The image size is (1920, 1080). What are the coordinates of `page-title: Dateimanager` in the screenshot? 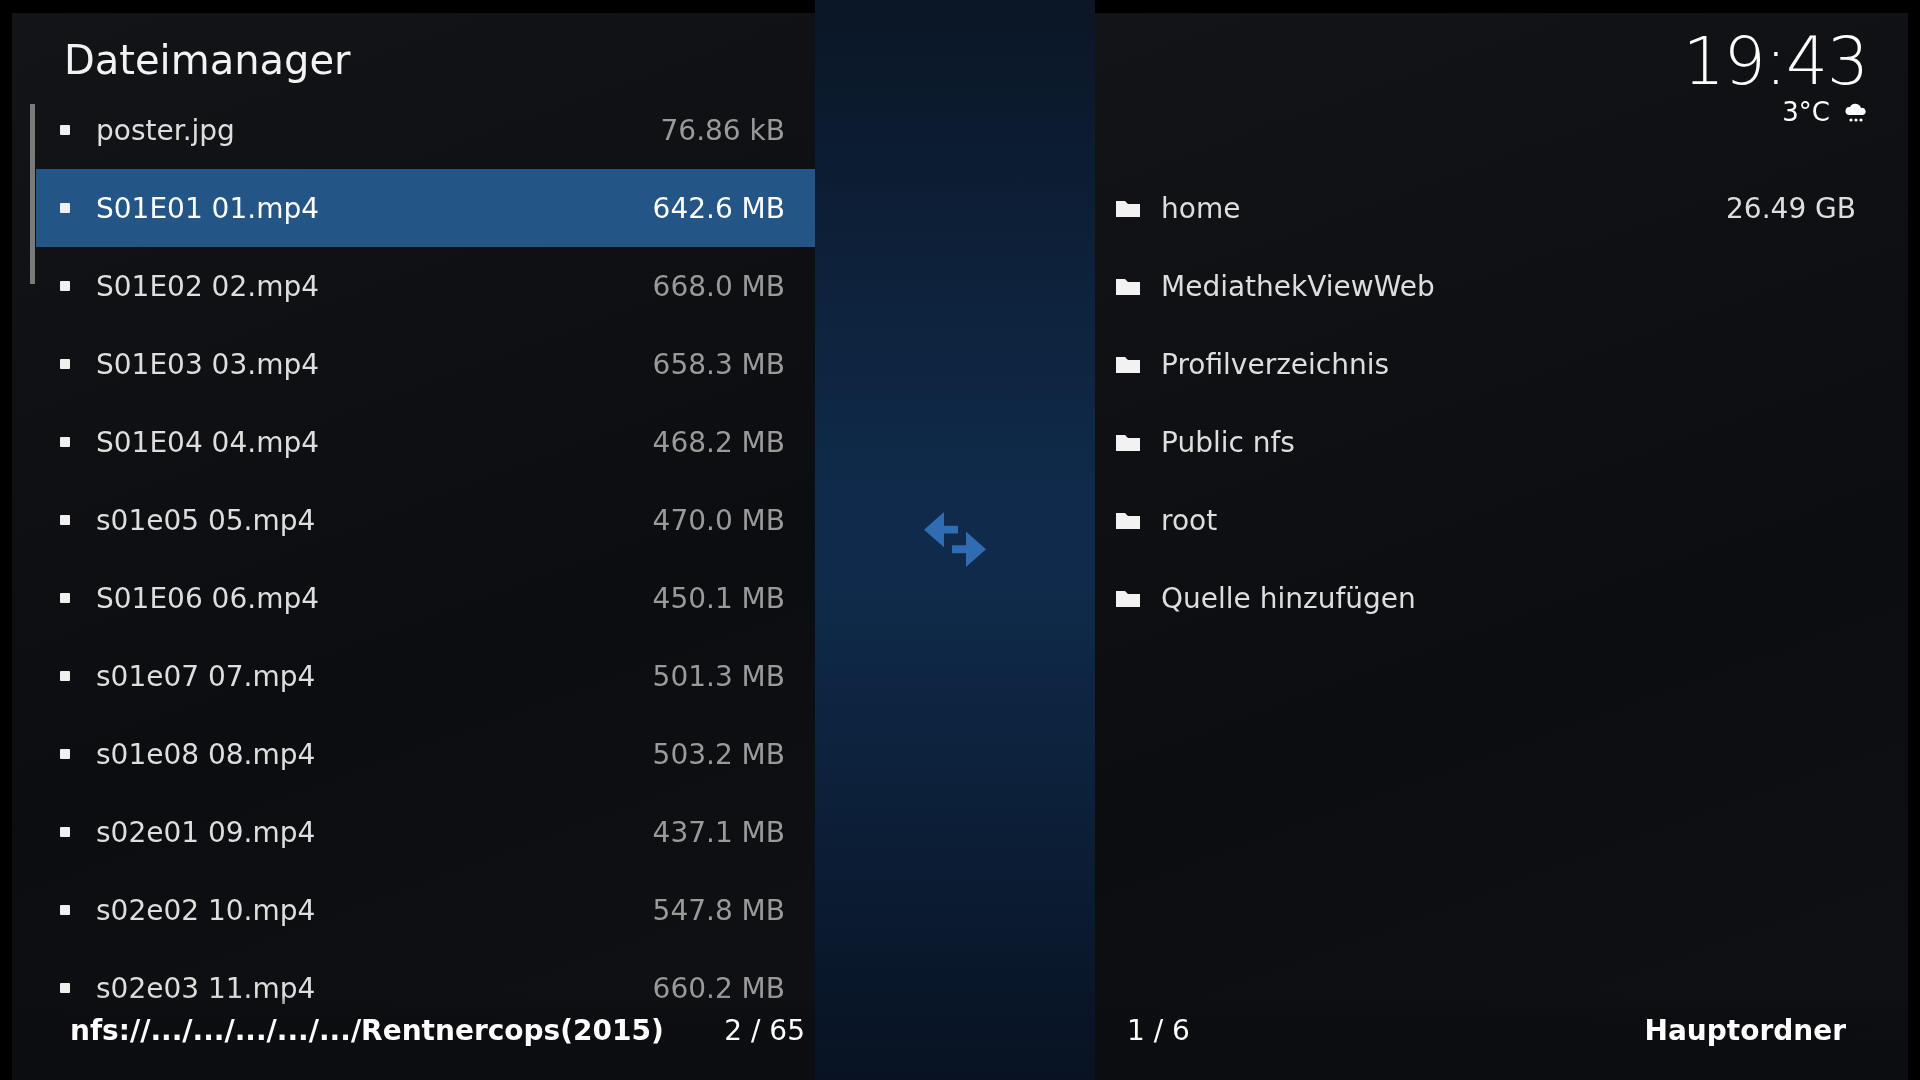 It's located at (207, 60).